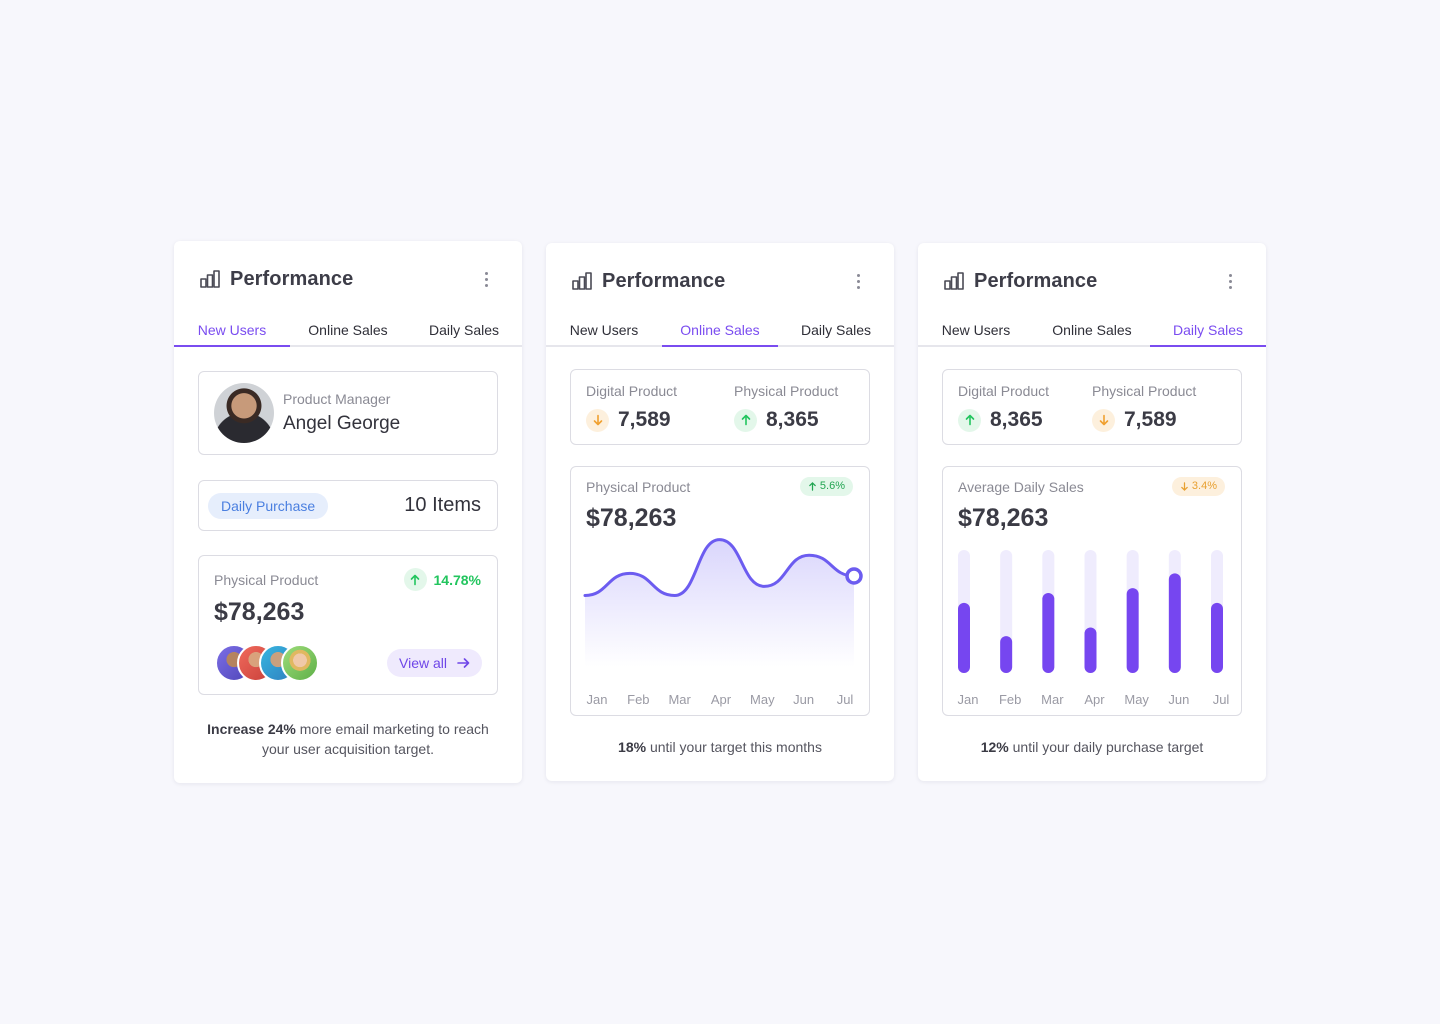 Image resolution: width=1440 pixels, height=1024 pixels. What do you see at coordinates (348, 505) in the screenshot?
I see `daily-purchase-box: Daily Purchase 10 Items` at bounding box center [348, 505].